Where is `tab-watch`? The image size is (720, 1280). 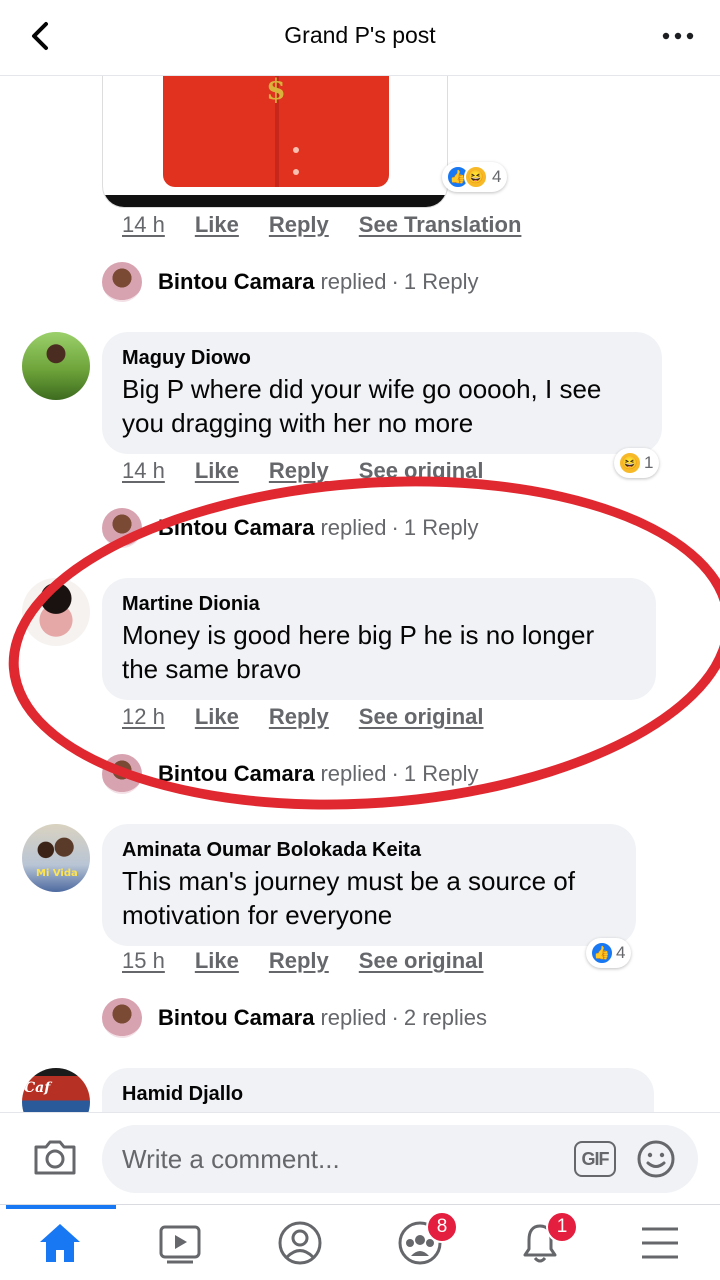
tab-watch is located at coordinates (180, 1243).